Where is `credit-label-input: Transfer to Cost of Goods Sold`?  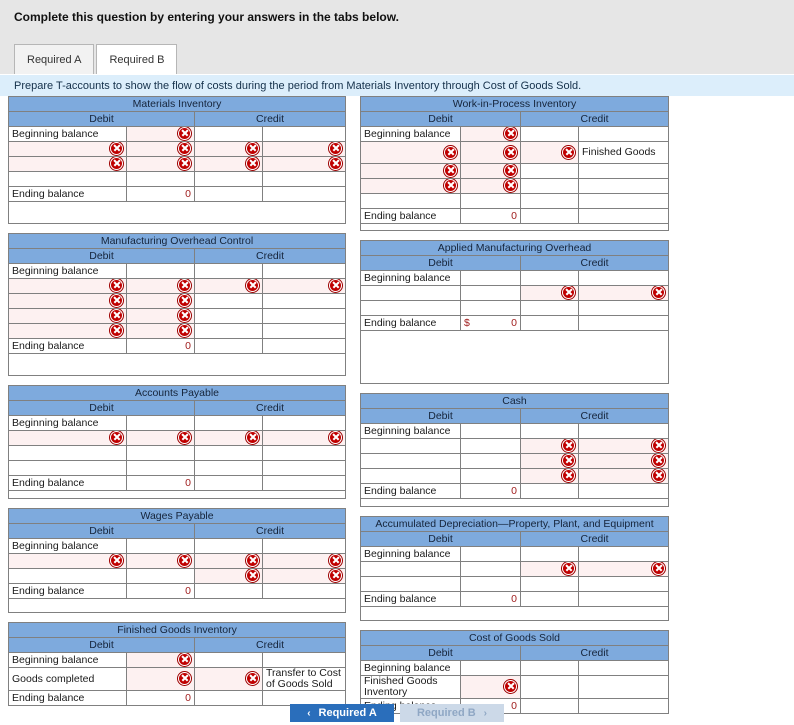
credit-label-input: Transfer to Cost of Goods Sold is located at coordinates (304, 679).